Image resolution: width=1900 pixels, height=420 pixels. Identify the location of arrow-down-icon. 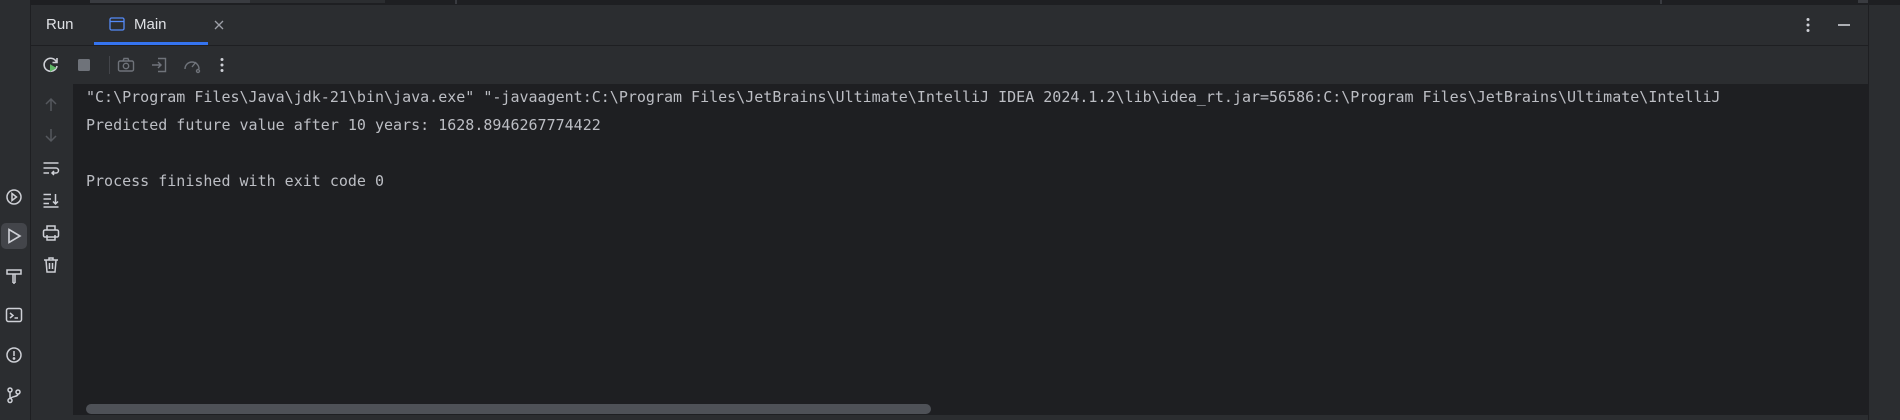
(51, 135).